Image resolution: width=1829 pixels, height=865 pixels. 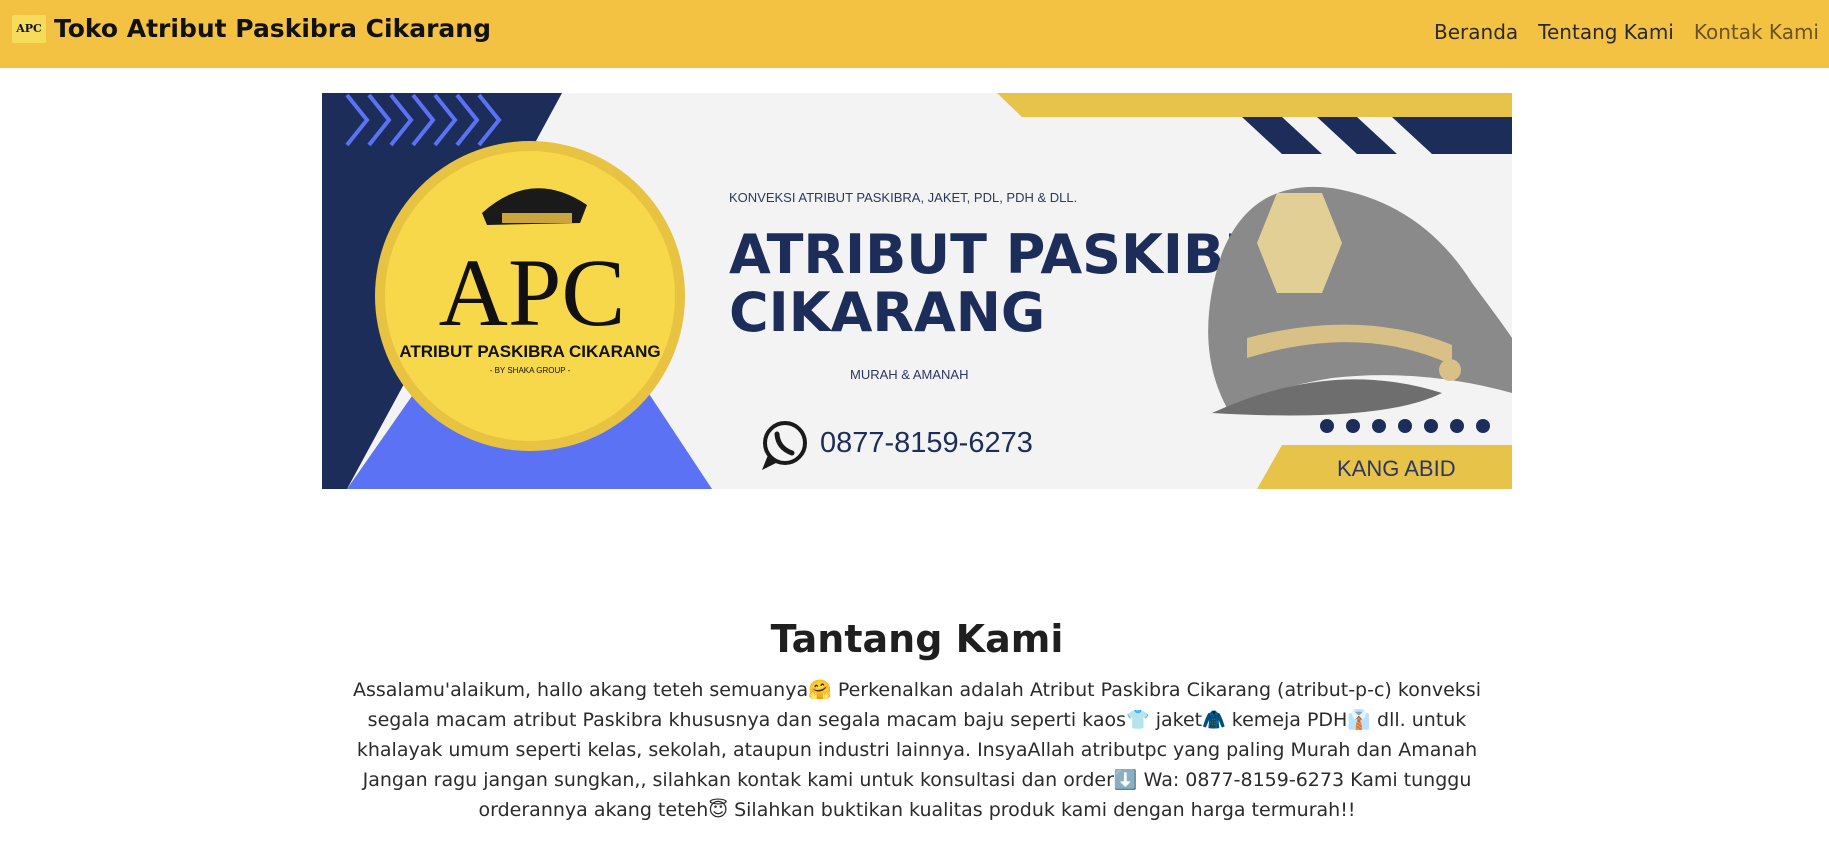 I want to click on nav-links: Beranda Tentang Kami Kontak Kami, so click(x=1626, y=32).